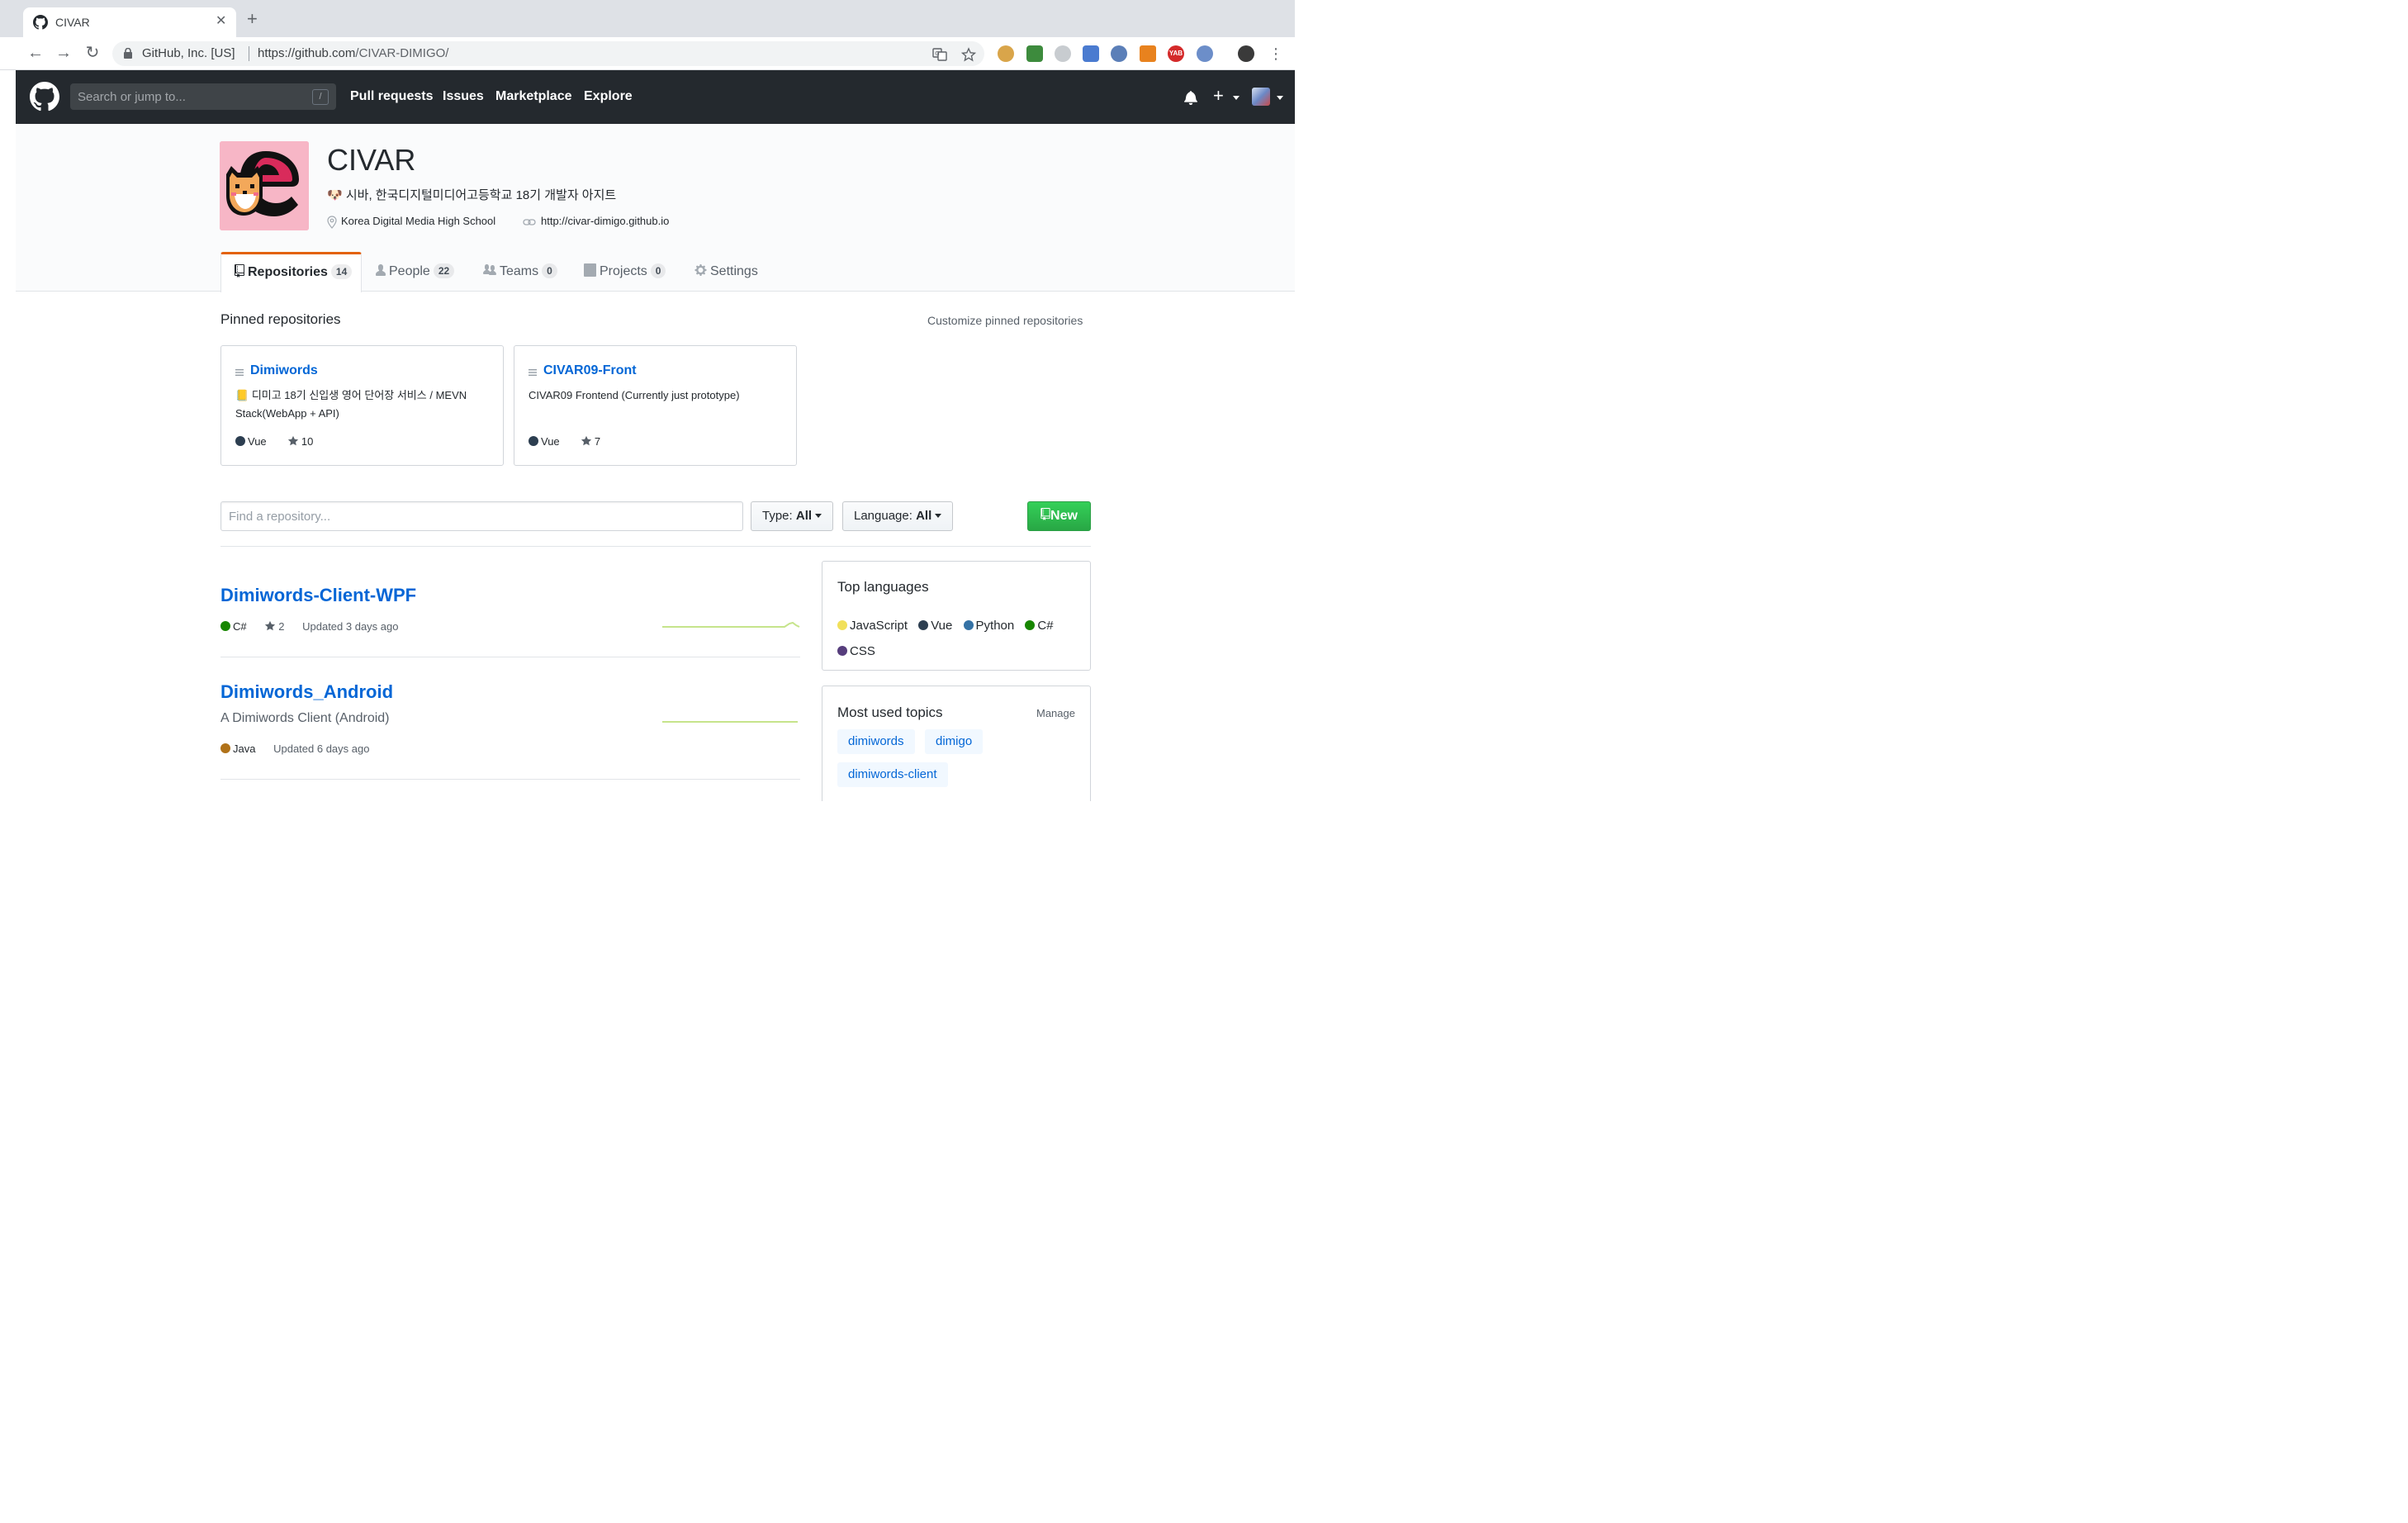 This screenshot has height=1523, width=2408. Describe the element at coordinates (1005, 320) in the screenshot. I see `customize-pinned-link: Customize pinned repositories` at that location.